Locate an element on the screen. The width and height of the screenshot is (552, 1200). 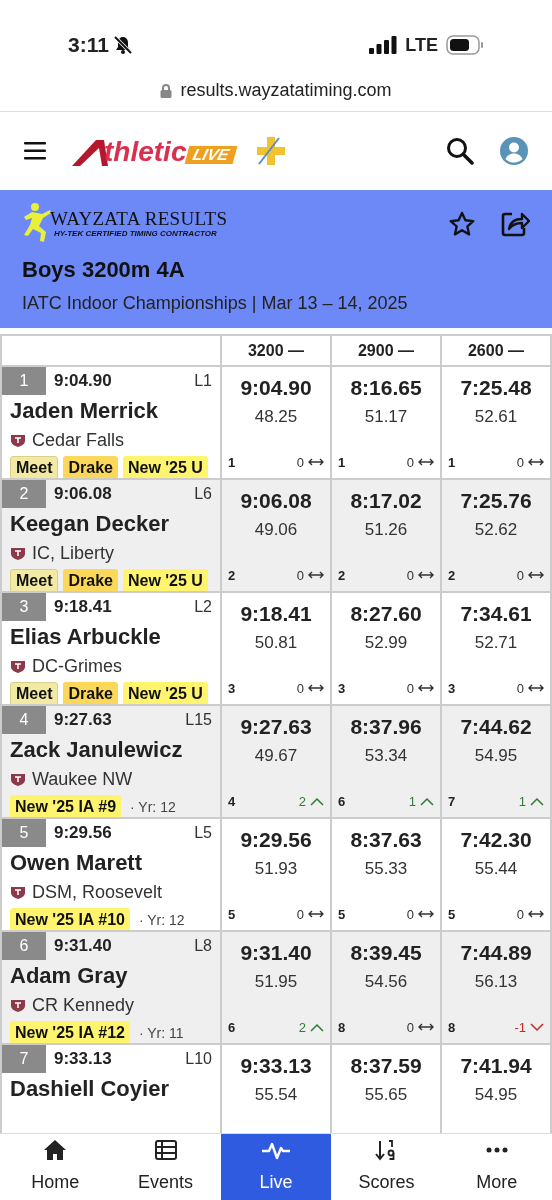
split-time: 9:27.63 is located at coordinates (276, 727).